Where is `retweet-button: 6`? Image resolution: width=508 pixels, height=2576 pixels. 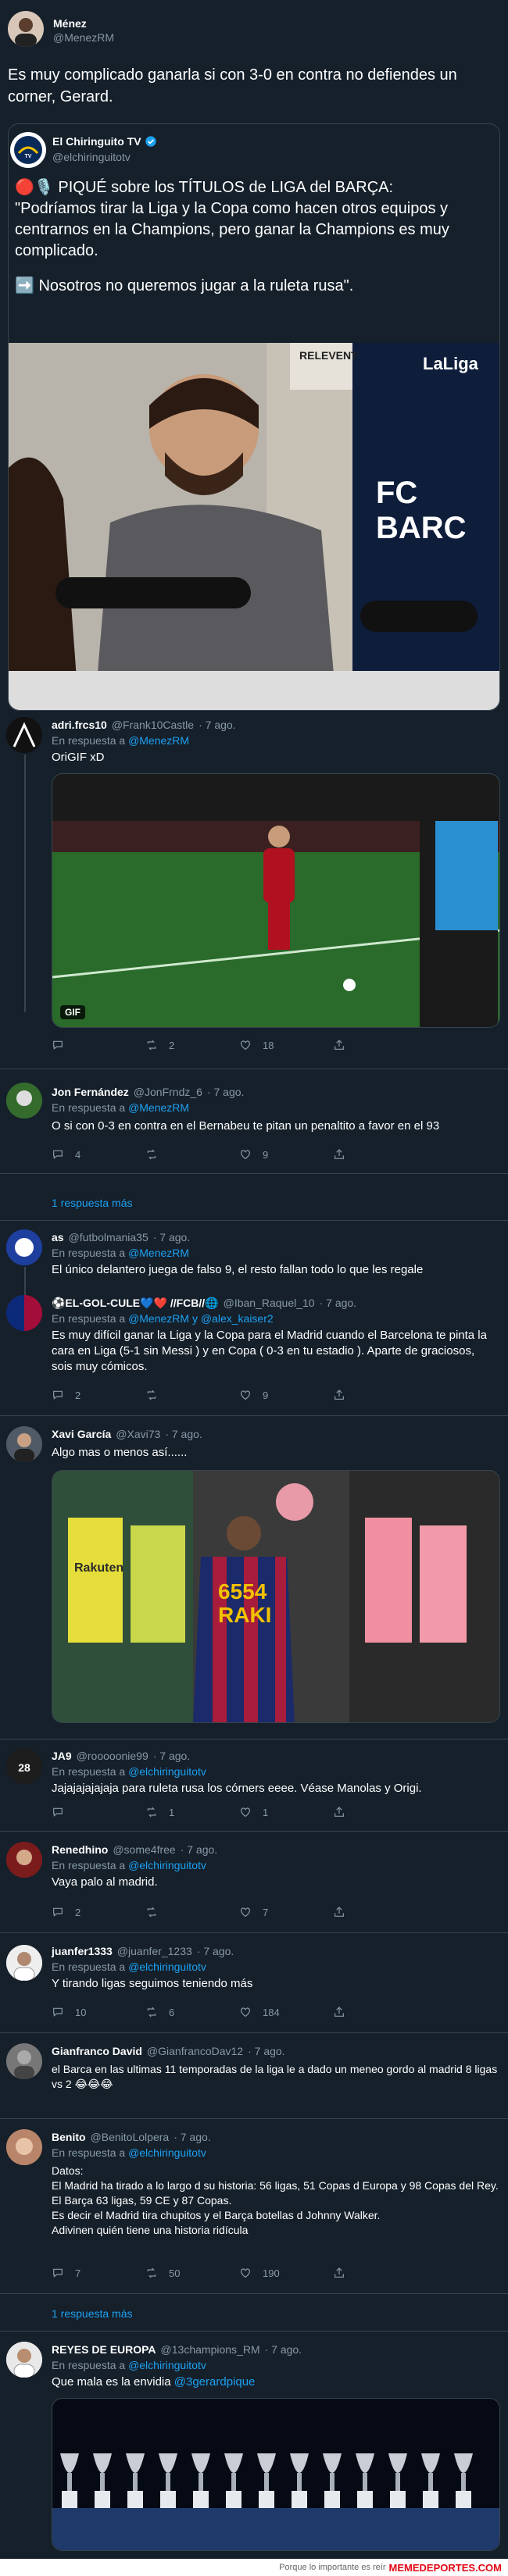
retweet-button: 6 is located at coordinates (192, 2012).